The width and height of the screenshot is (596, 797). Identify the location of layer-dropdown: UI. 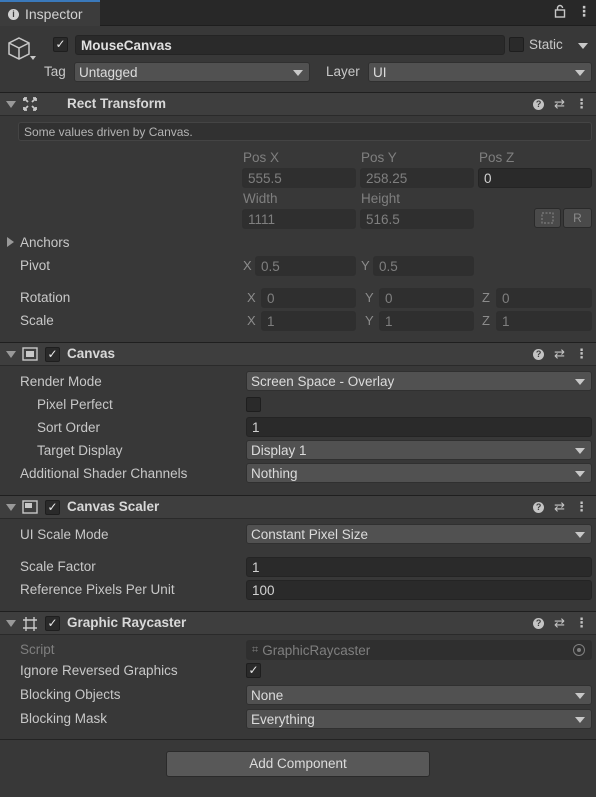
(480, 72).